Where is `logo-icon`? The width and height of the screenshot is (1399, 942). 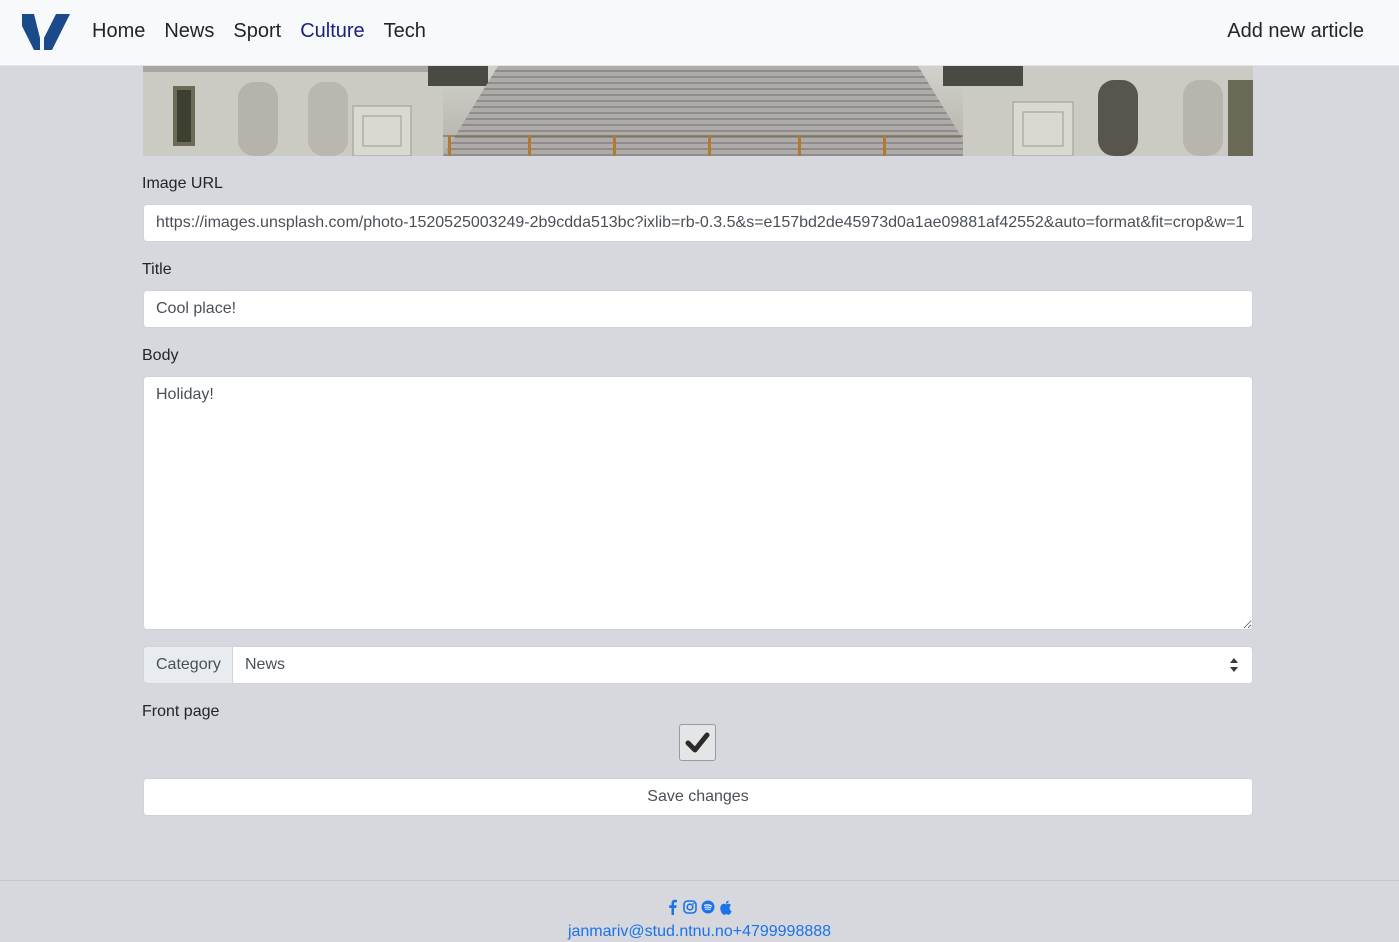
logo-icon is located at coordinates (46, 31).